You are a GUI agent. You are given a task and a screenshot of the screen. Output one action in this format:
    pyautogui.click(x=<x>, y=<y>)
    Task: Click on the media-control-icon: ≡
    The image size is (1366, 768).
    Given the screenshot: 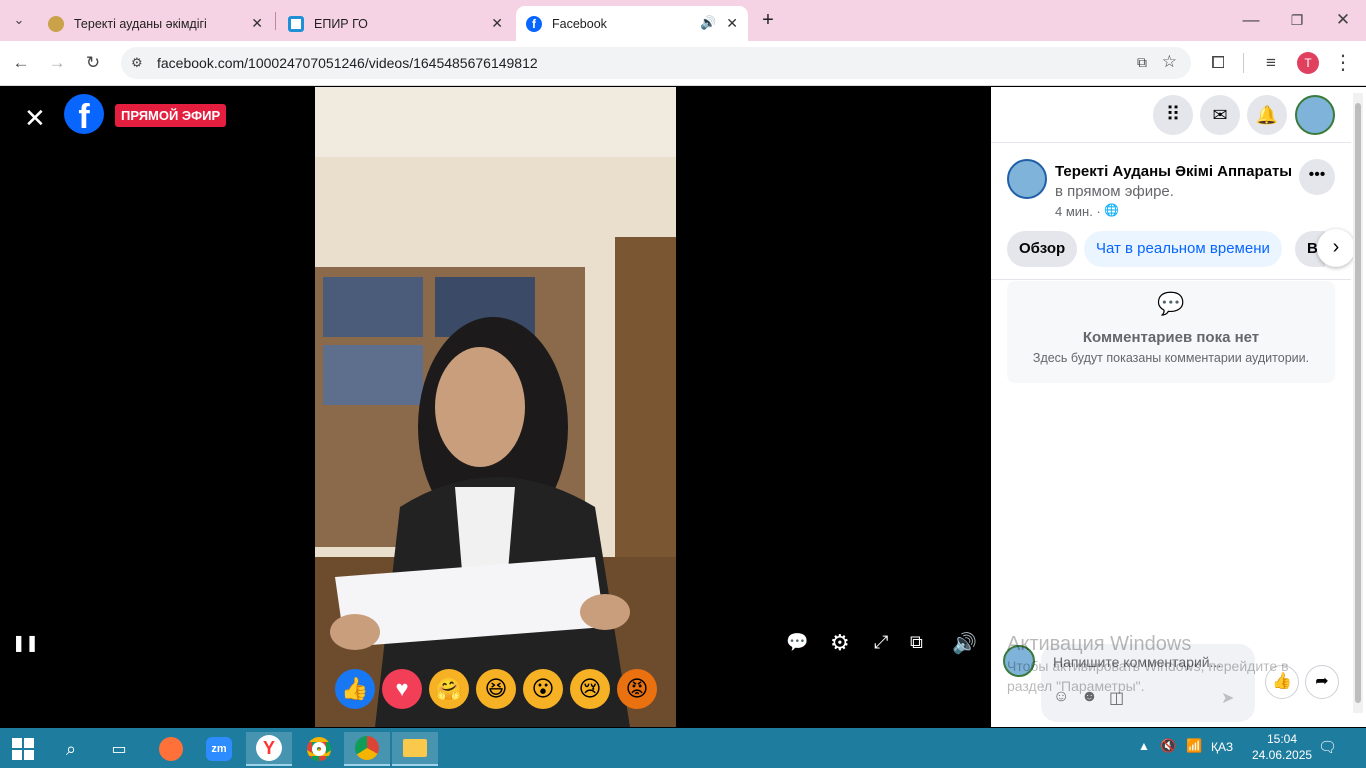 What is the action you would take?
    pyautogui.click(x=1271, y=63)
    